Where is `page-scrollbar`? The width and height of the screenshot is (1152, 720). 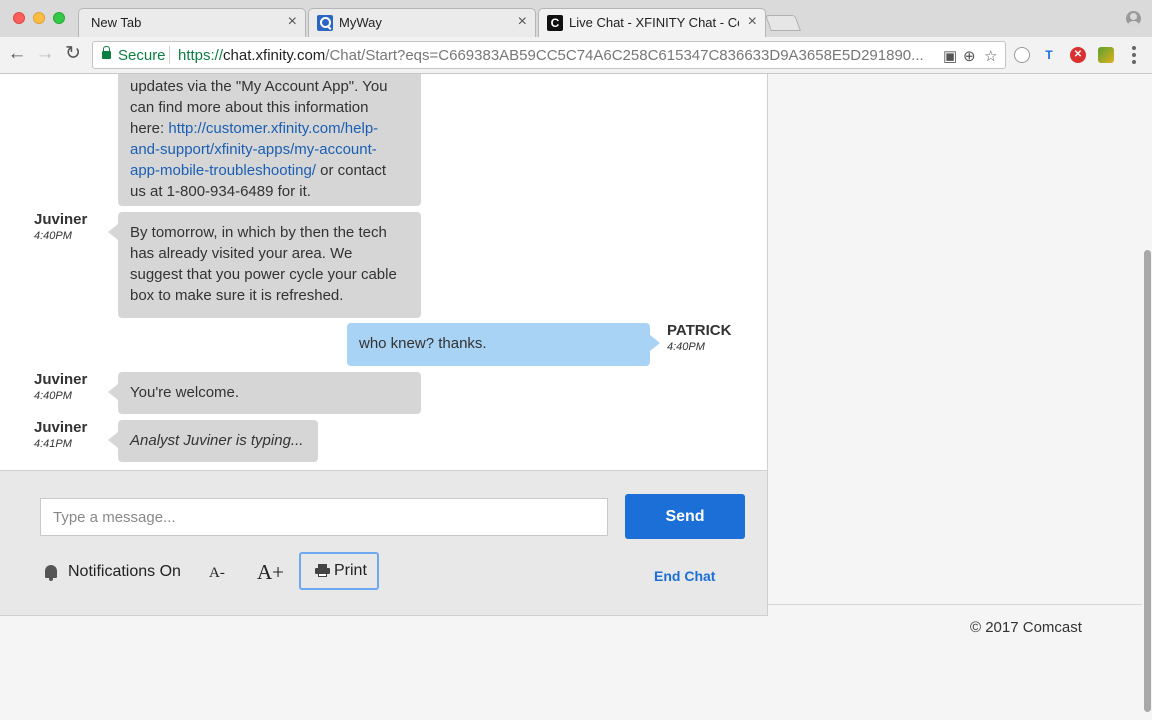
page-scrollbar is located at coordinates (1147, 397).